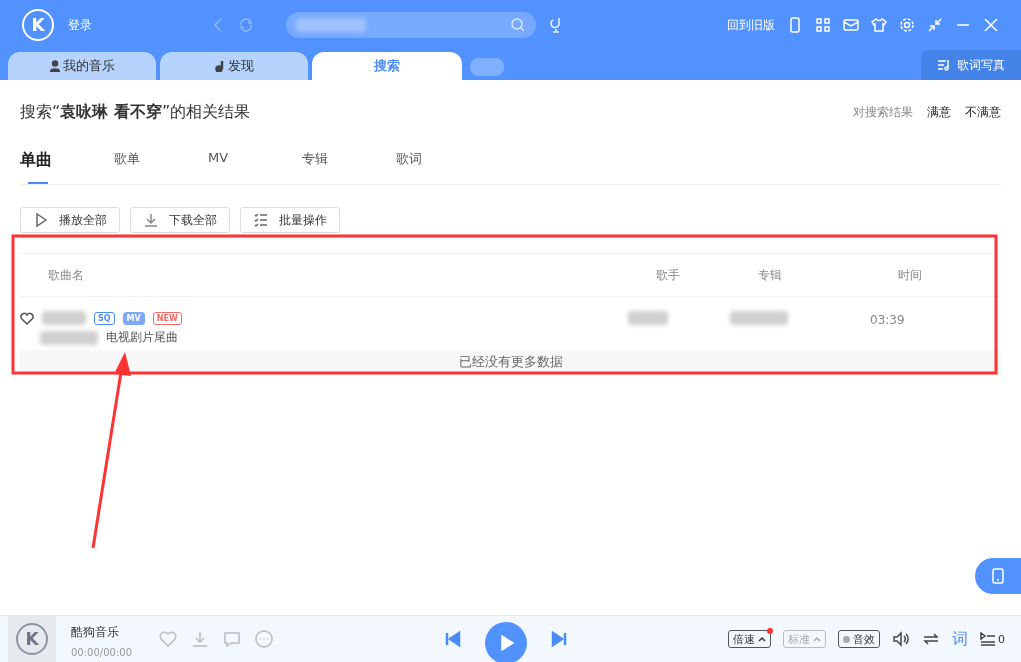 The height and width of the screenshot is (662, 1021). Describe the element at coordinates (506, 642) in the screenshot. I see `play-button` at that location.